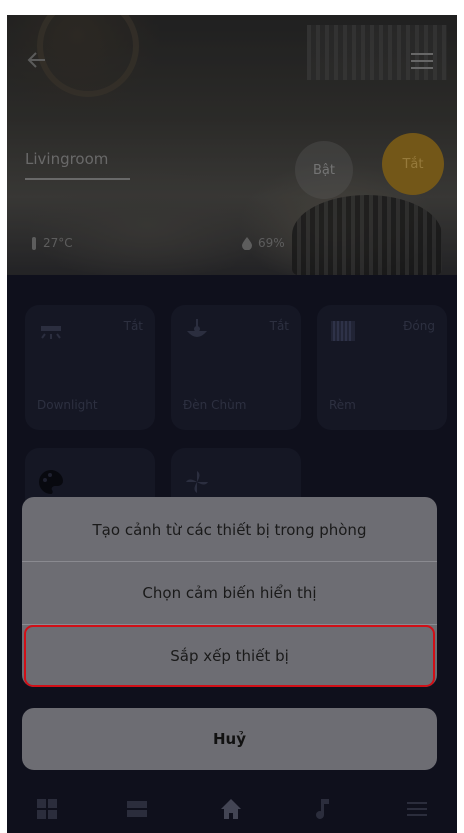 The height and width of the screenshot is (833, 464). I want to click on sort-devices-option: Sắp xếp thiết bị, so click(229, 656).